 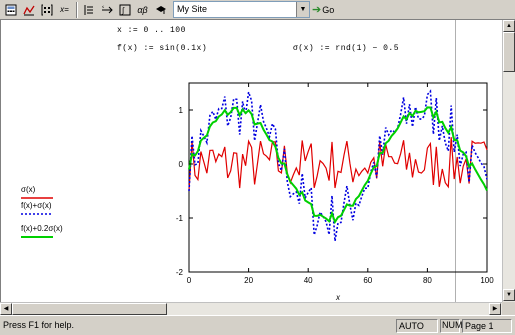 I want to click on status-bar: Press F1 for help. AUTO NUM Page 1, so click(x=257, y=325).